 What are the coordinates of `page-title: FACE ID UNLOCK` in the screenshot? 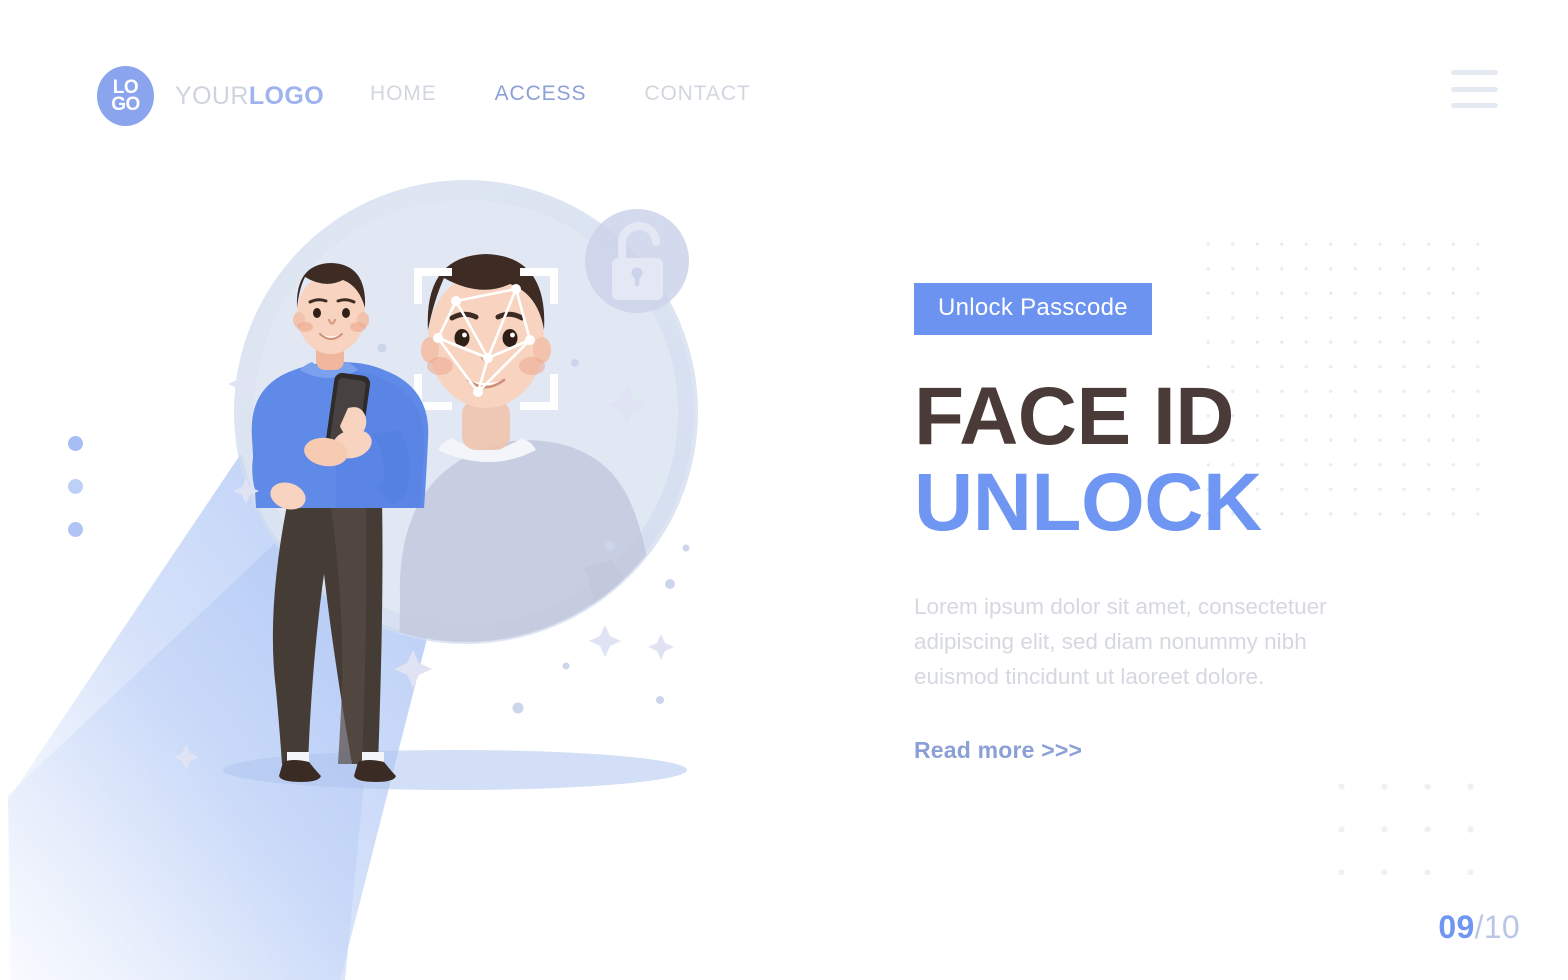 It's located at (1194, 459).